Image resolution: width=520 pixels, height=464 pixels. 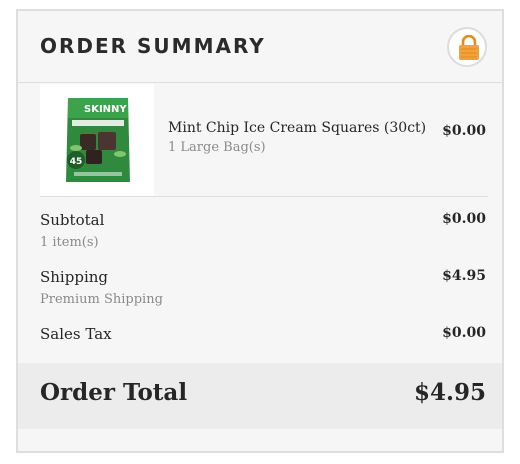 I want to click on product-bag-count: 45, so click(x=76, y=162).